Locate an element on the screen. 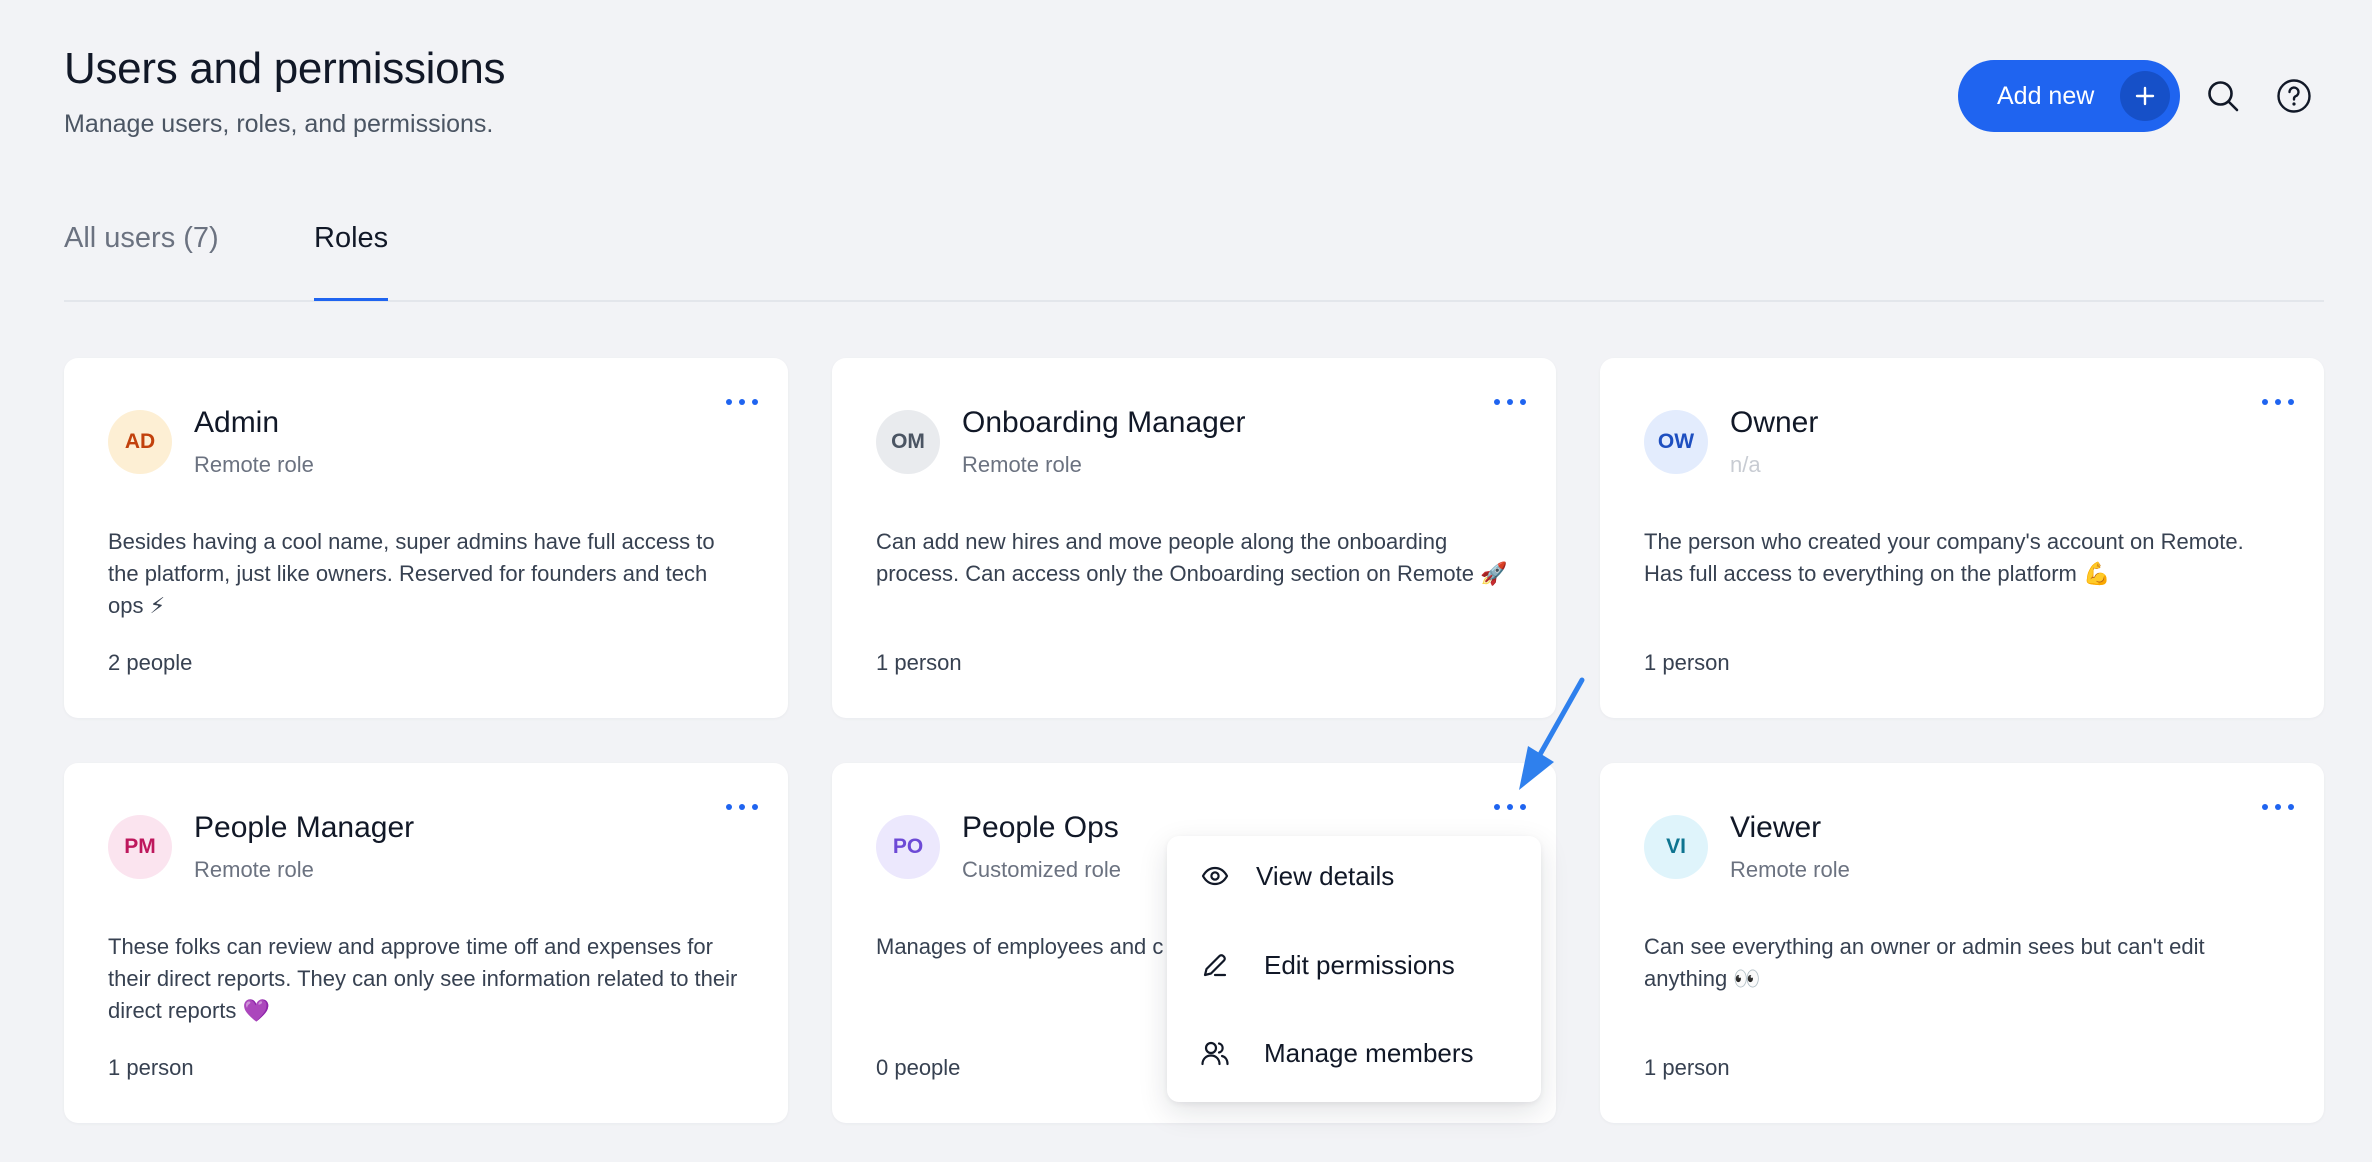 This screenshot has width=2372, height=1162. avatar: OM is located at coordinates (908, 442).